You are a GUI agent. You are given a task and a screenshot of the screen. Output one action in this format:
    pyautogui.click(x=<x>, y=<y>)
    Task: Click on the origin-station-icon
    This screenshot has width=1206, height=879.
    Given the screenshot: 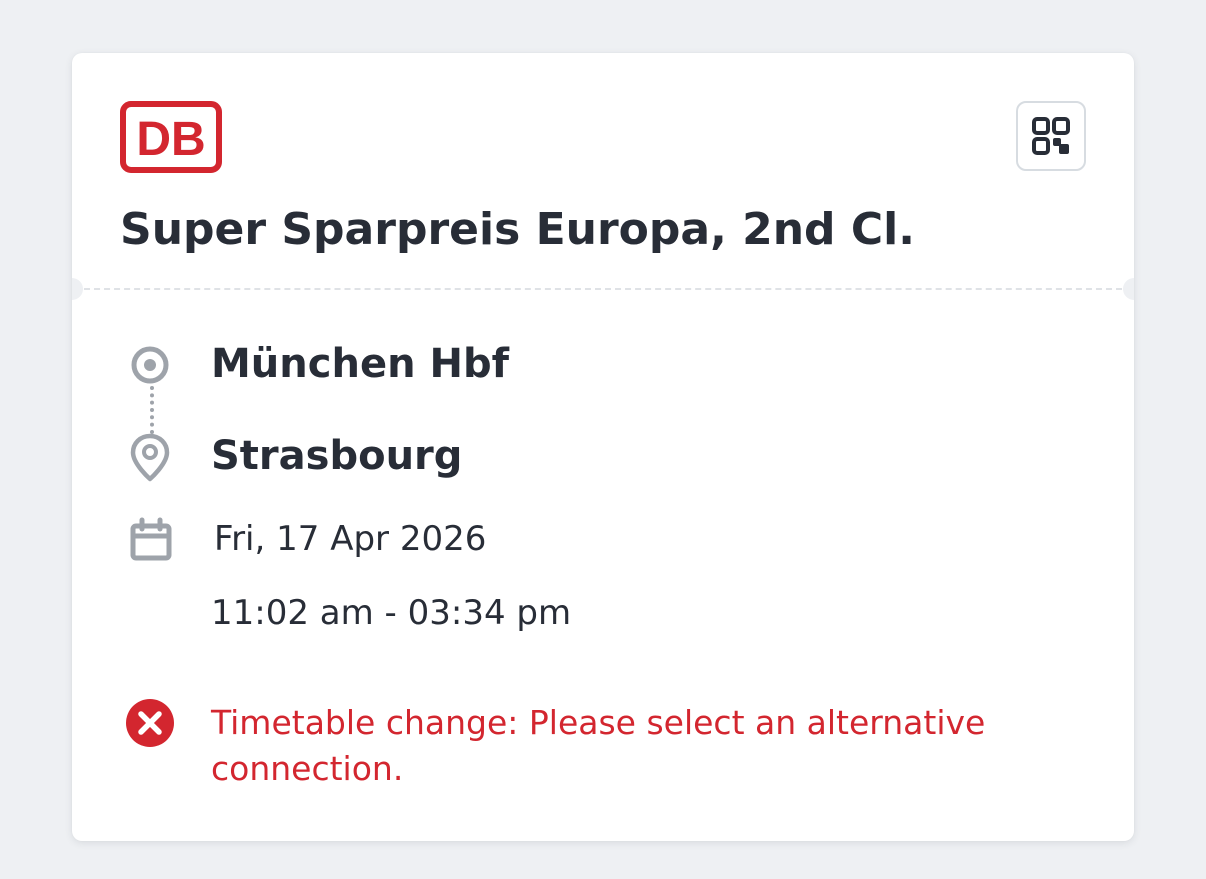 What is the action you would take?
    pyautogui.click(x=150, y=365)
    